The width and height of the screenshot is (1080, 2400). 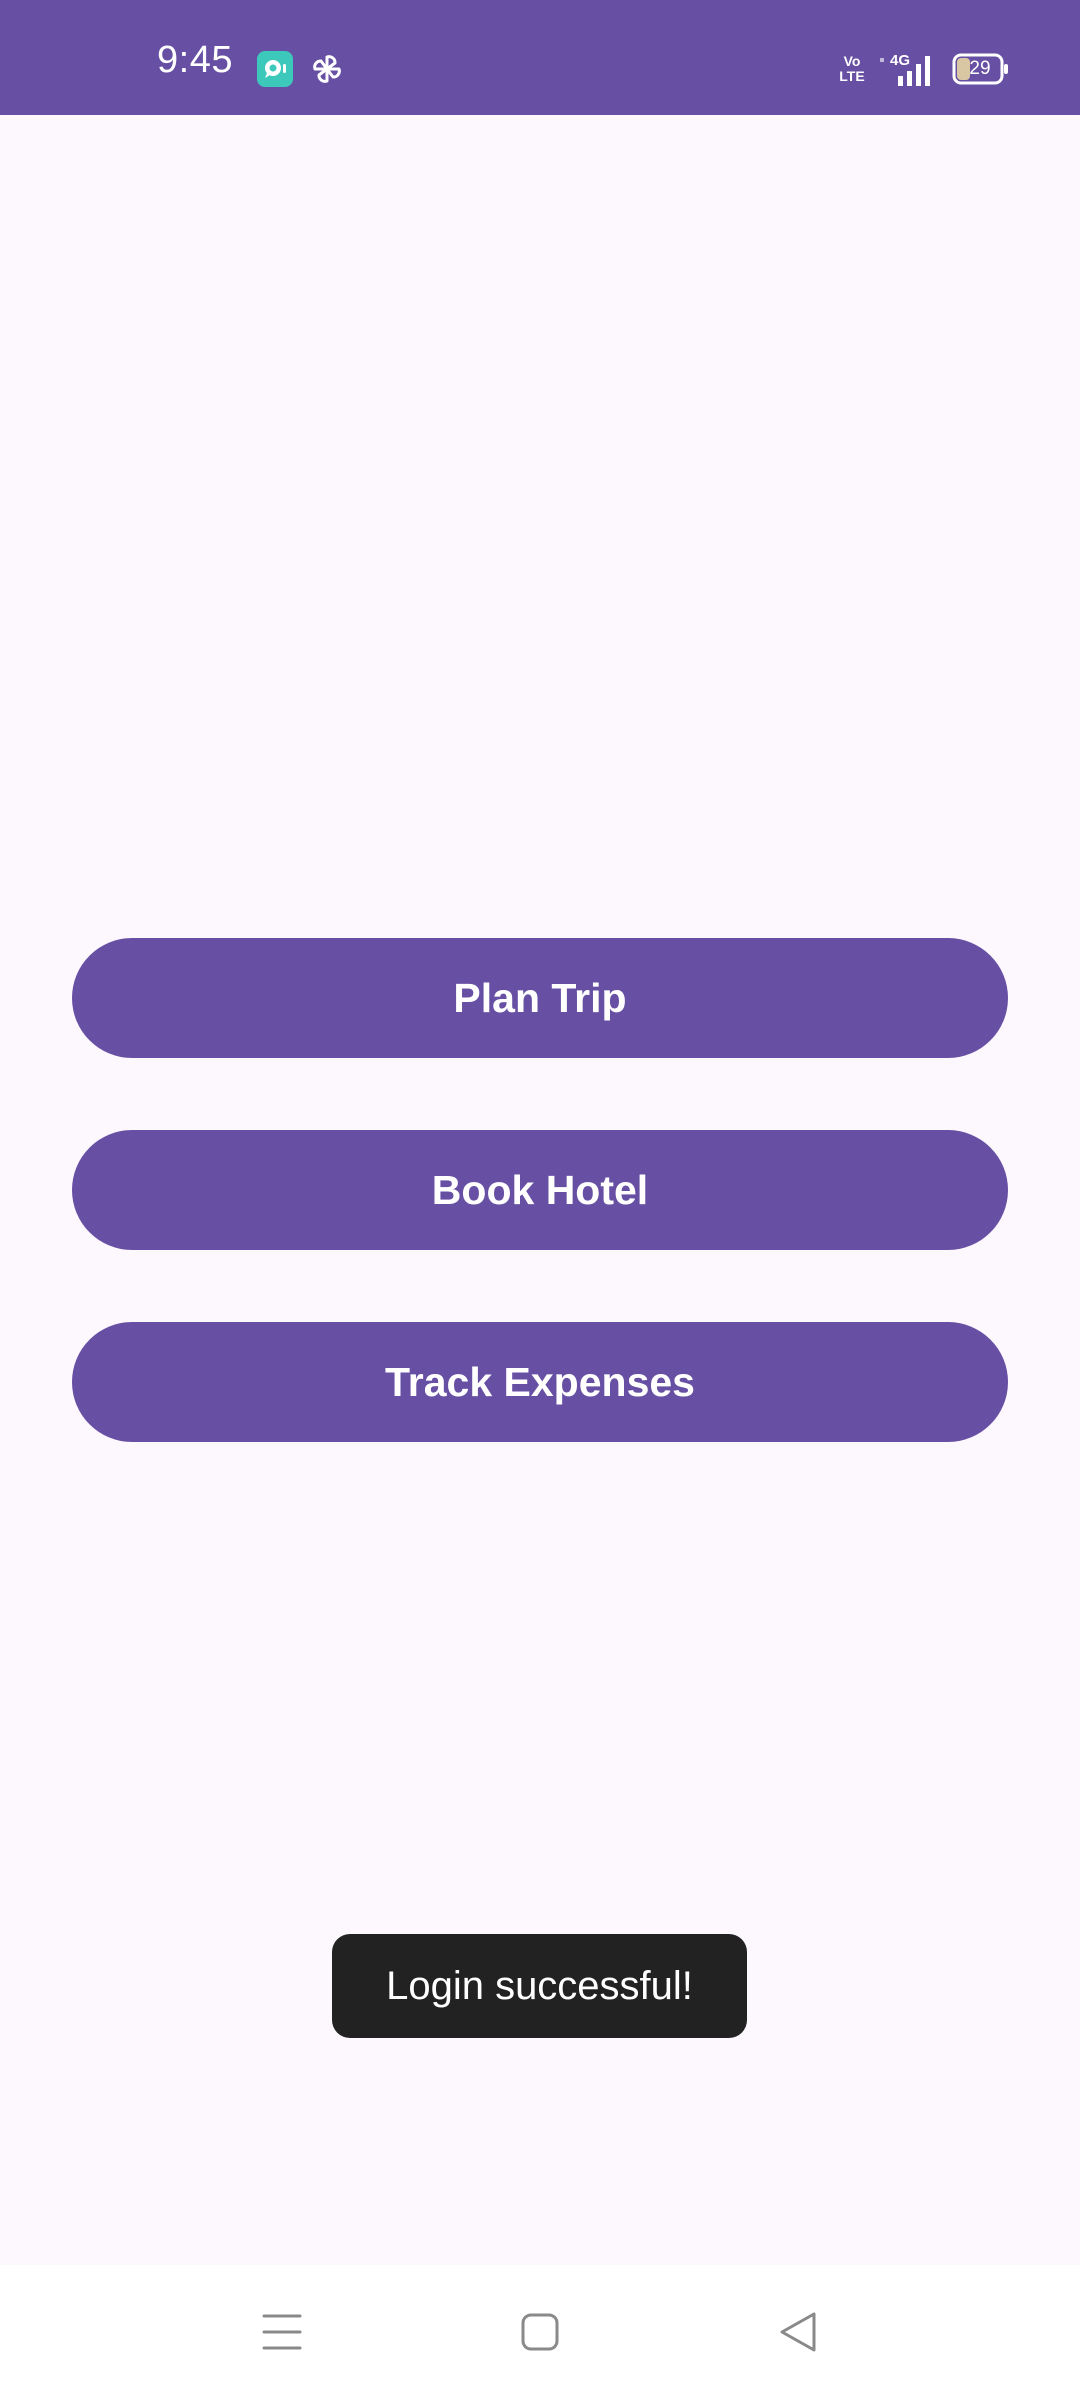 What do you see at coordinates (540, 1190) in the screenshot?
I see `book-hotel-button: Book Hotel` at bounding box center [540, 1190].